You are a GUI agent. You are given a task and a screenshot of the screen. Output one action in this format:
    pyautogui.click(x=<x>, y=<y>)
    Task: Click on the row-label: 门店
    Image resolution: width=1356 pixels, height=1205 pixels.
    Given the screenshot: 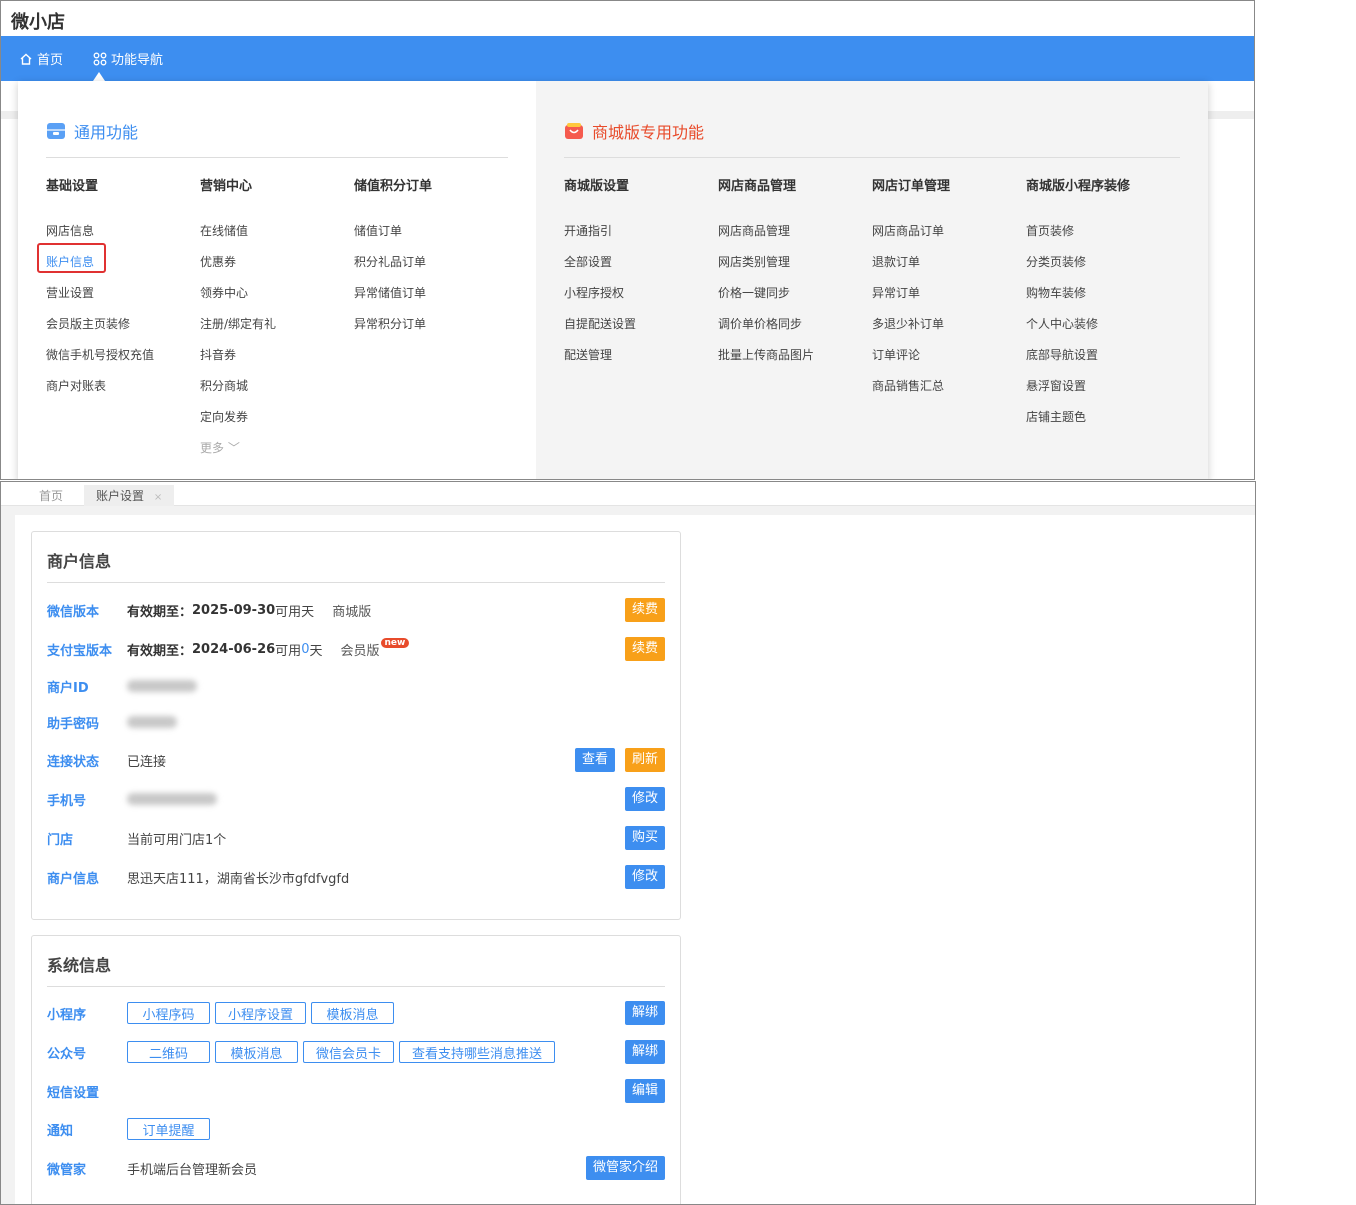 What is the action you would take?
    pyautogui.click(x=60, y=840)
    